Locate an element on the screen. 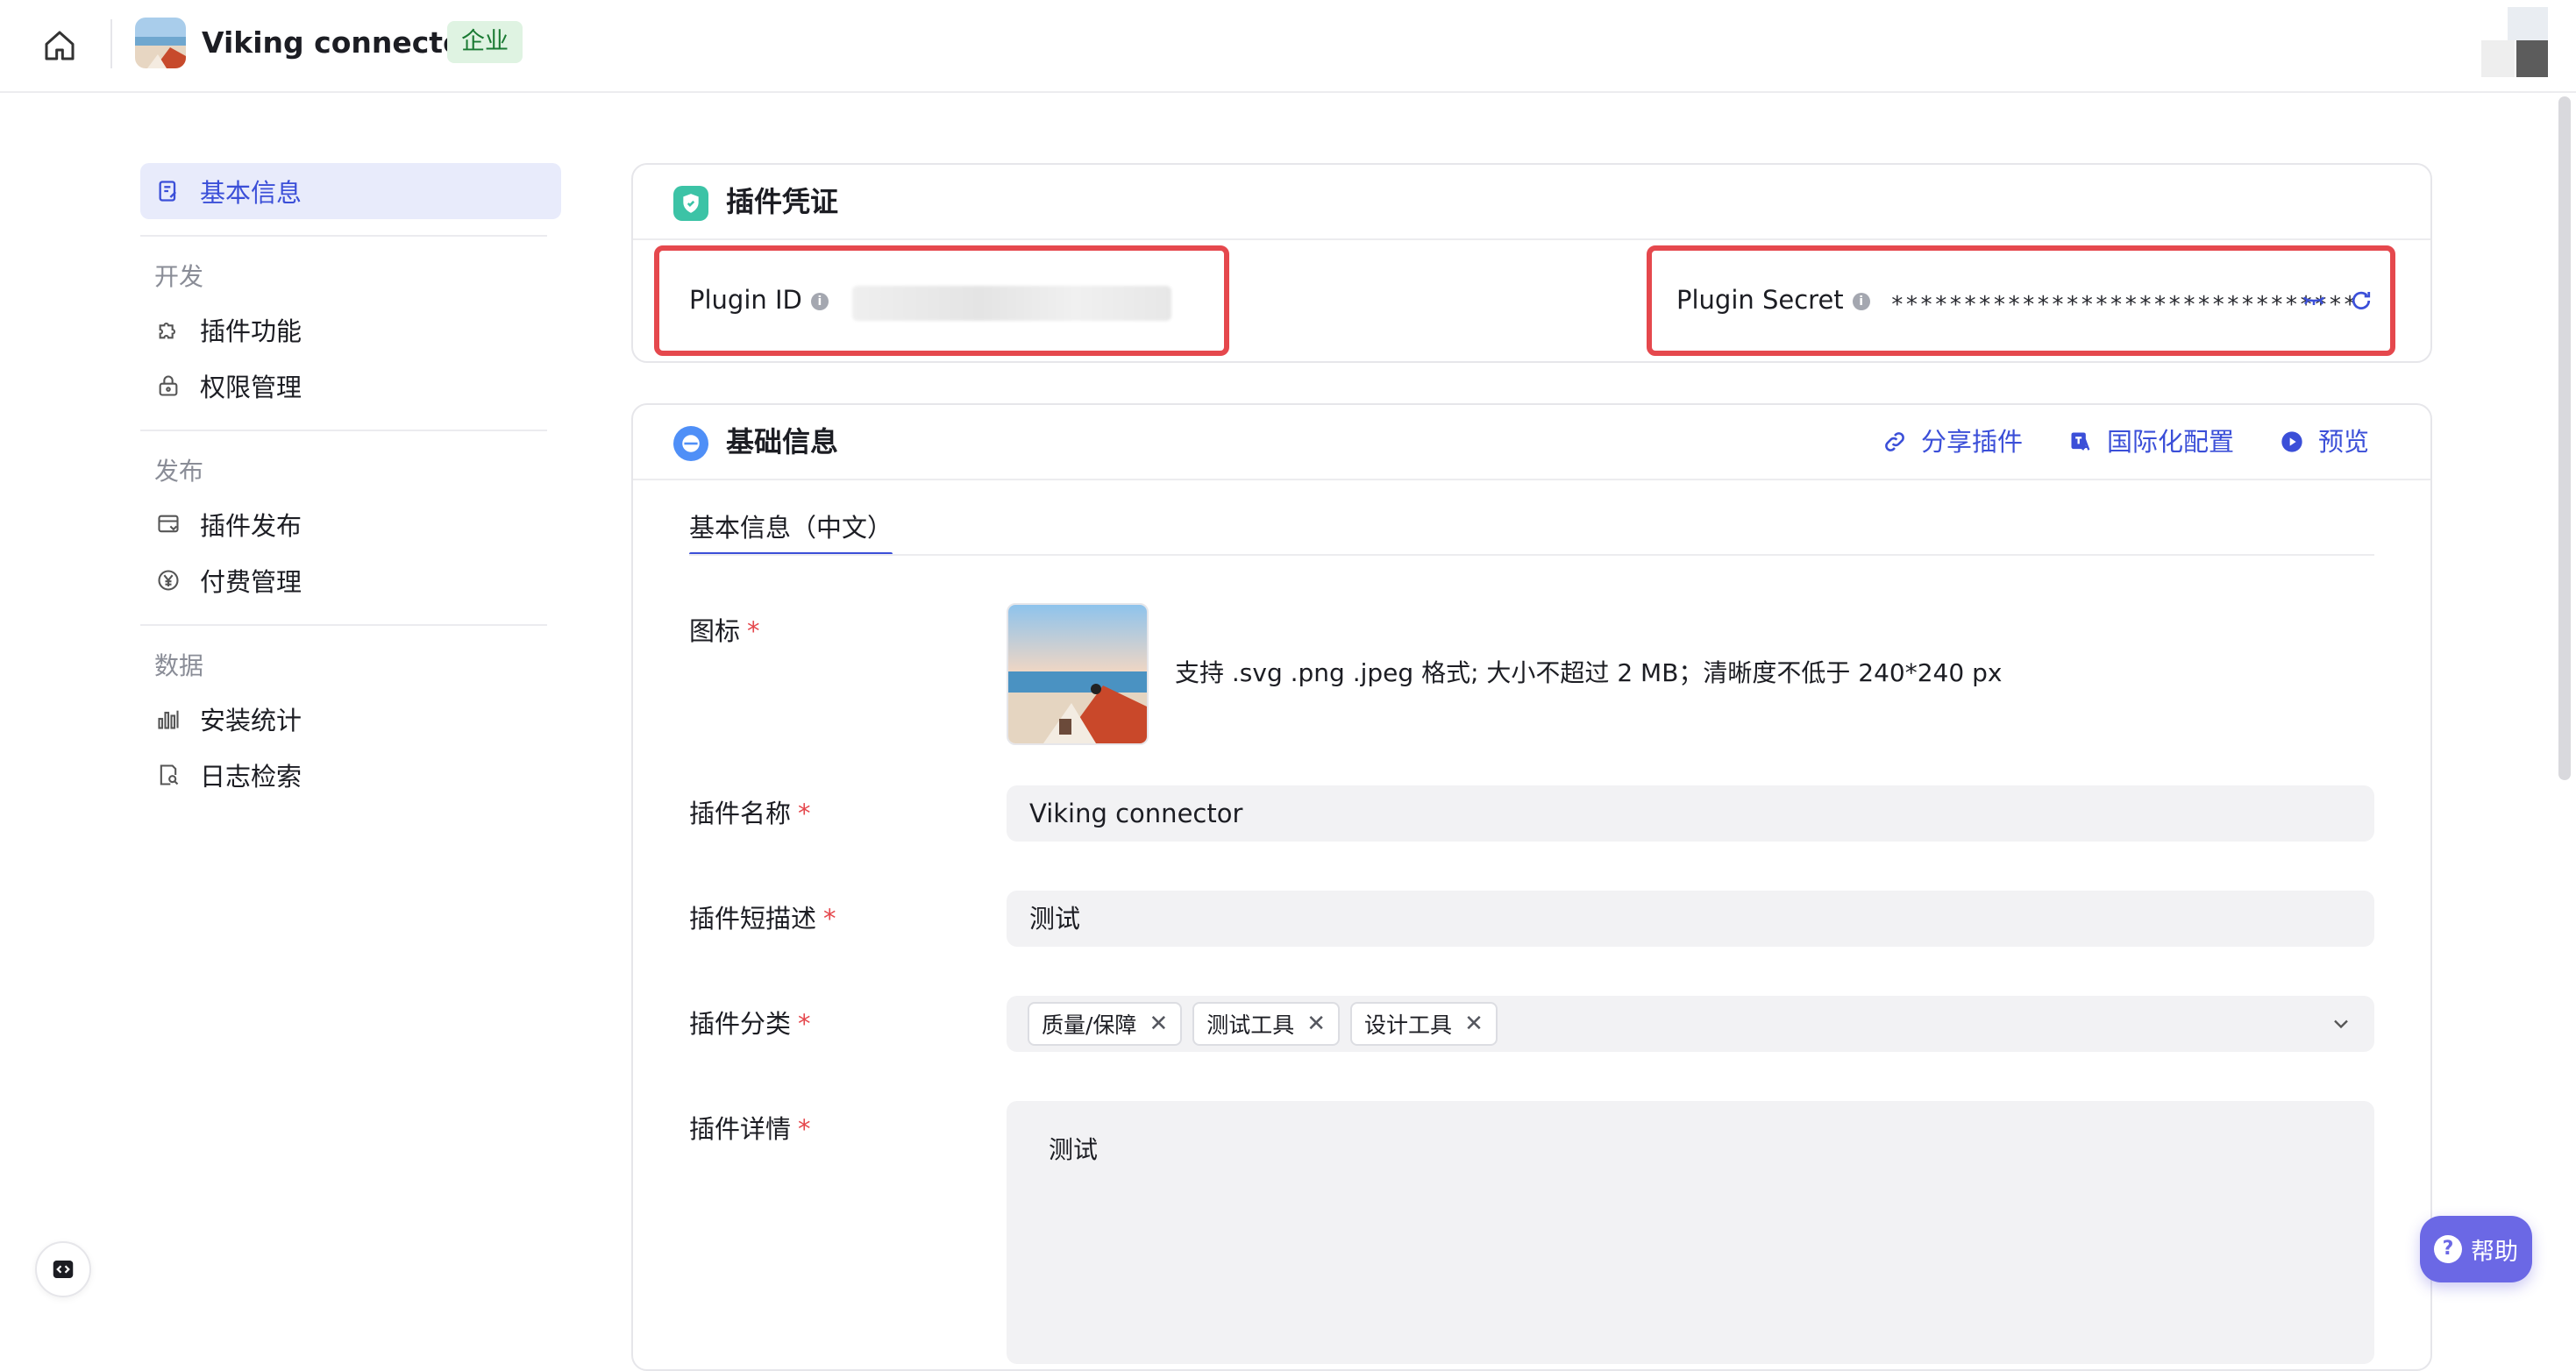  short-desc-label: 插件短描述 * is located at coordinates (762, 919).